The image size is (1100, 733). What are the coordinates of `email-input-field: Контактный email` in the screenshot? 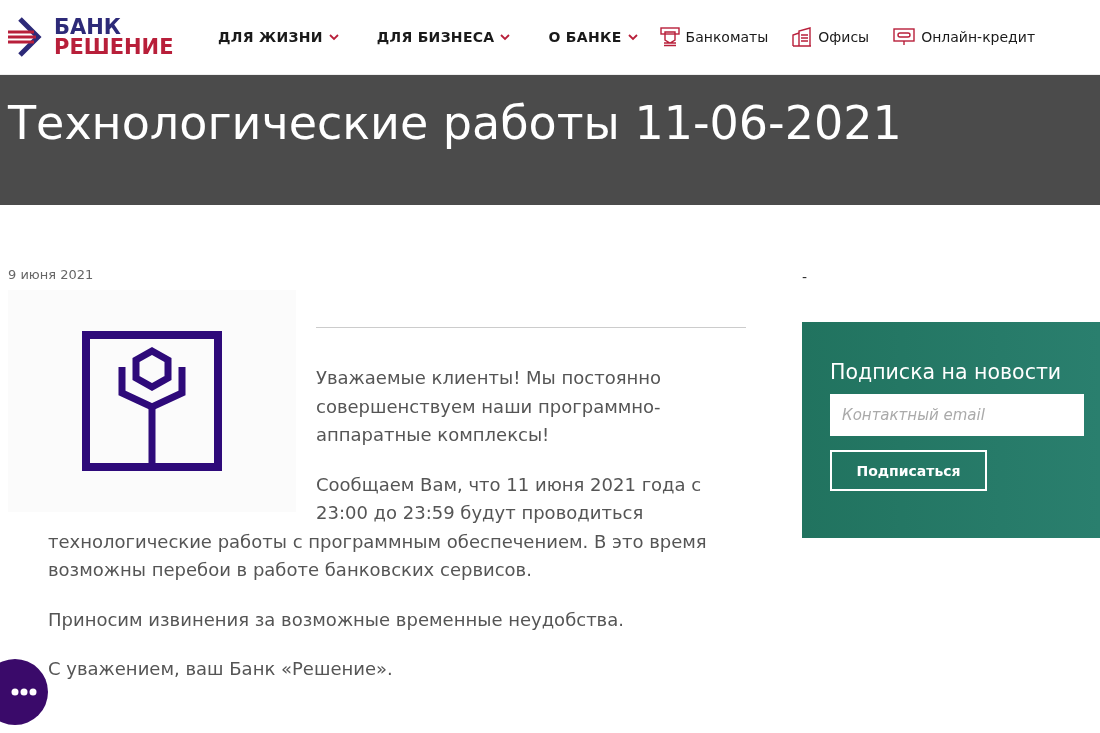 It's located at (957, 415).